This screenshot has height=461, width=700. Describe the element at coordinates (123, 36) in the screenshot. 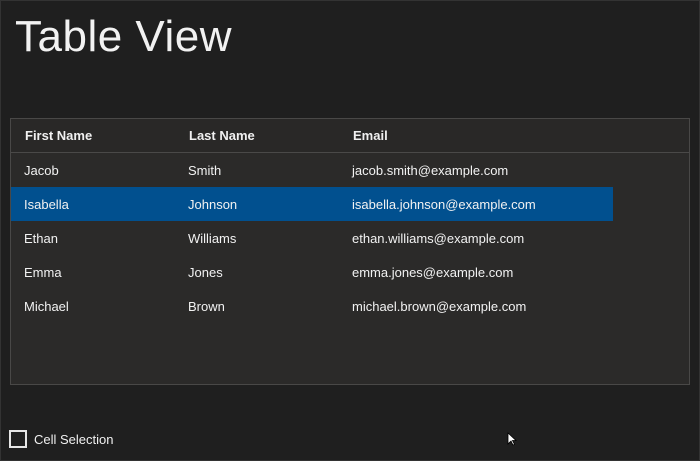

I see `page-title: Table View` at that location.